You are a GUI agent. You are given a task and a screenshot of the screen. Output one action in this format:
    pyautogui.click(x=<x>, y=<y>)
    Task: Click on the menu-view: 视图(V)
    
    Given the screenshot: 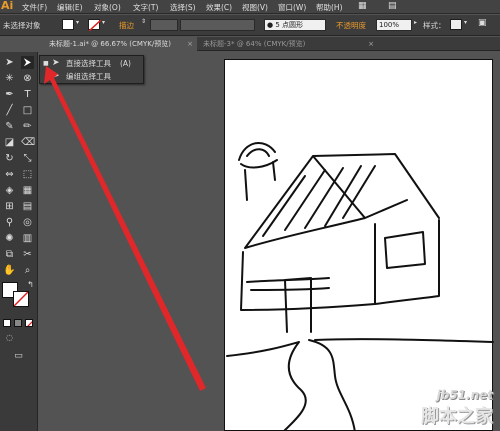 What is the action you would take?
    pyautogui.click(x=255, y=7)
    